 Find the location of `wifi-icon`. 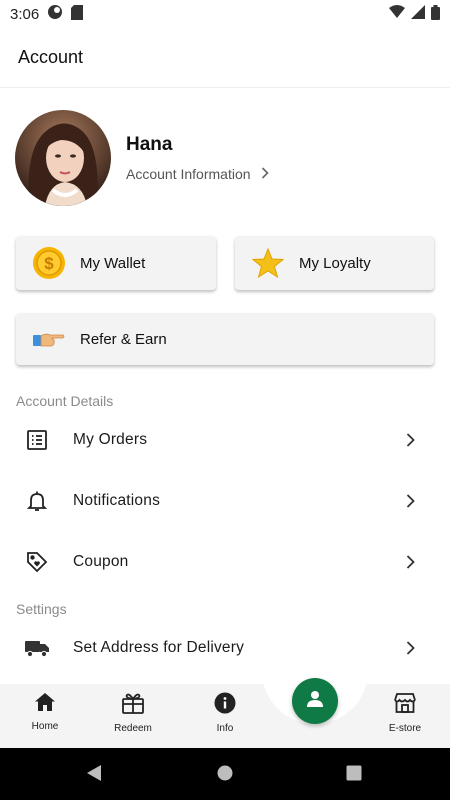

wifi-icon is located at coordinates (397, 14).